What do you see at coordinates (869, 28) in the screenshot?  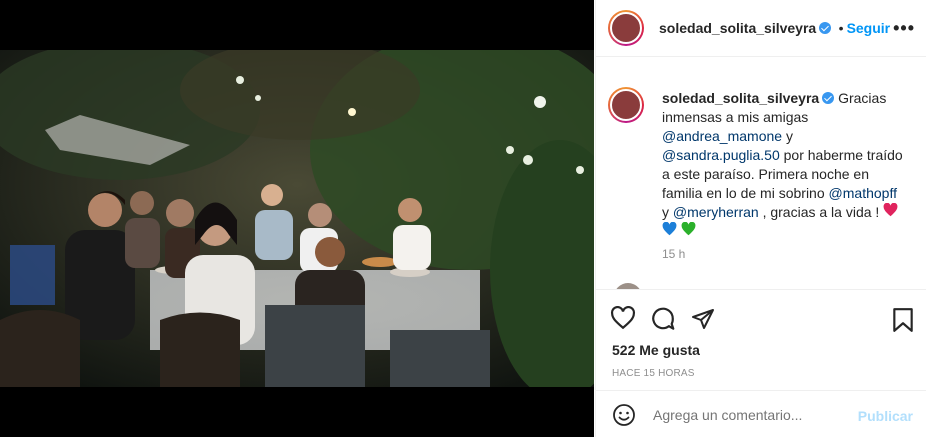 I see `follow-button: Seguir` at bounding box center [869, 28].